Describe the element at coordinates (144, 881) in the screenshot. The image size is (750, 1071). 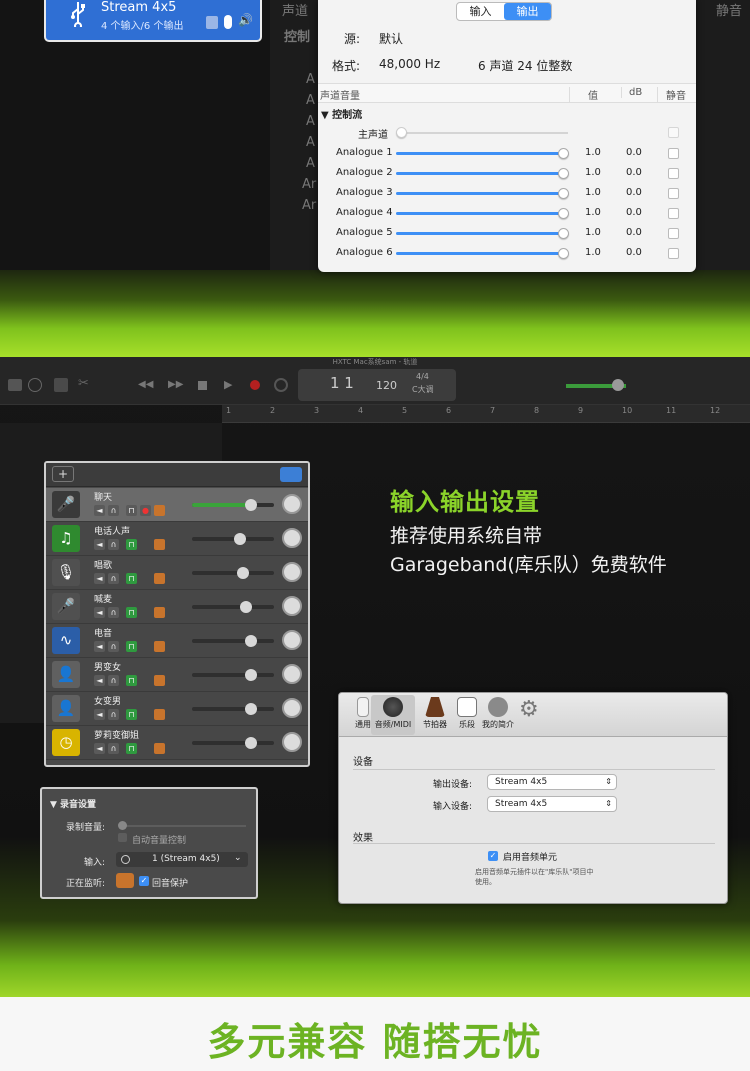
I see `feedback-protection-checkbox: ✓` at that location.